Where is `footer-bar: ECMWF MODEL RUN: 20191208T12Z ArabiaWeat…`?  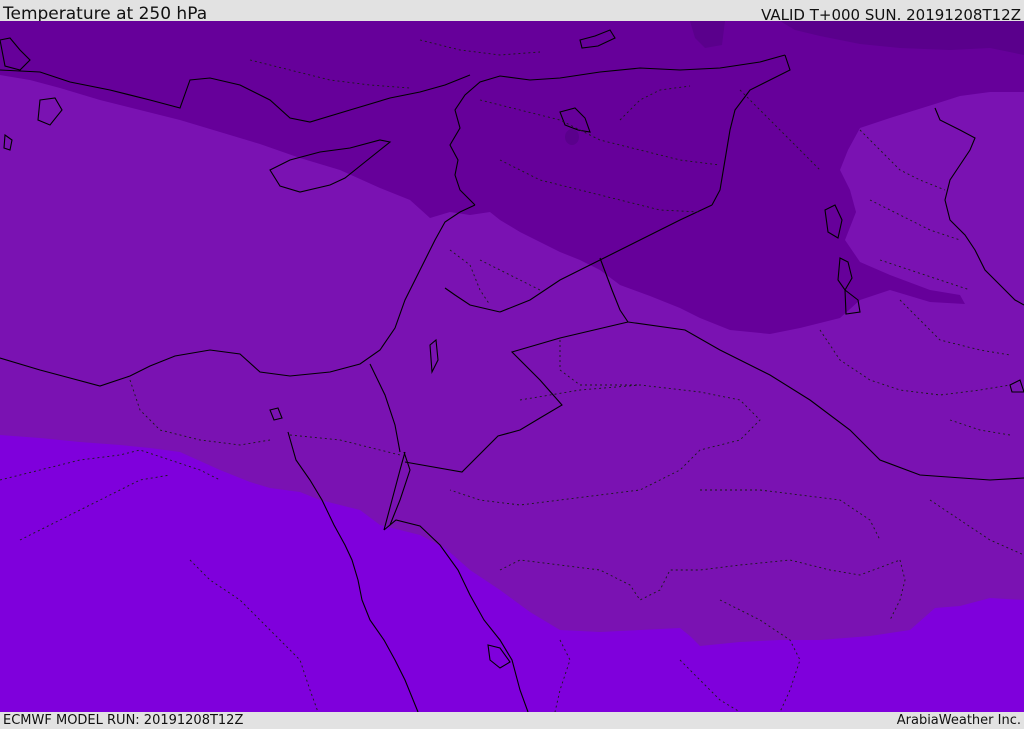
footer-bar: ECMWF MODEL RUN: 20191208T12Z ArabiaWeat… is located at coordinates (512, 720).